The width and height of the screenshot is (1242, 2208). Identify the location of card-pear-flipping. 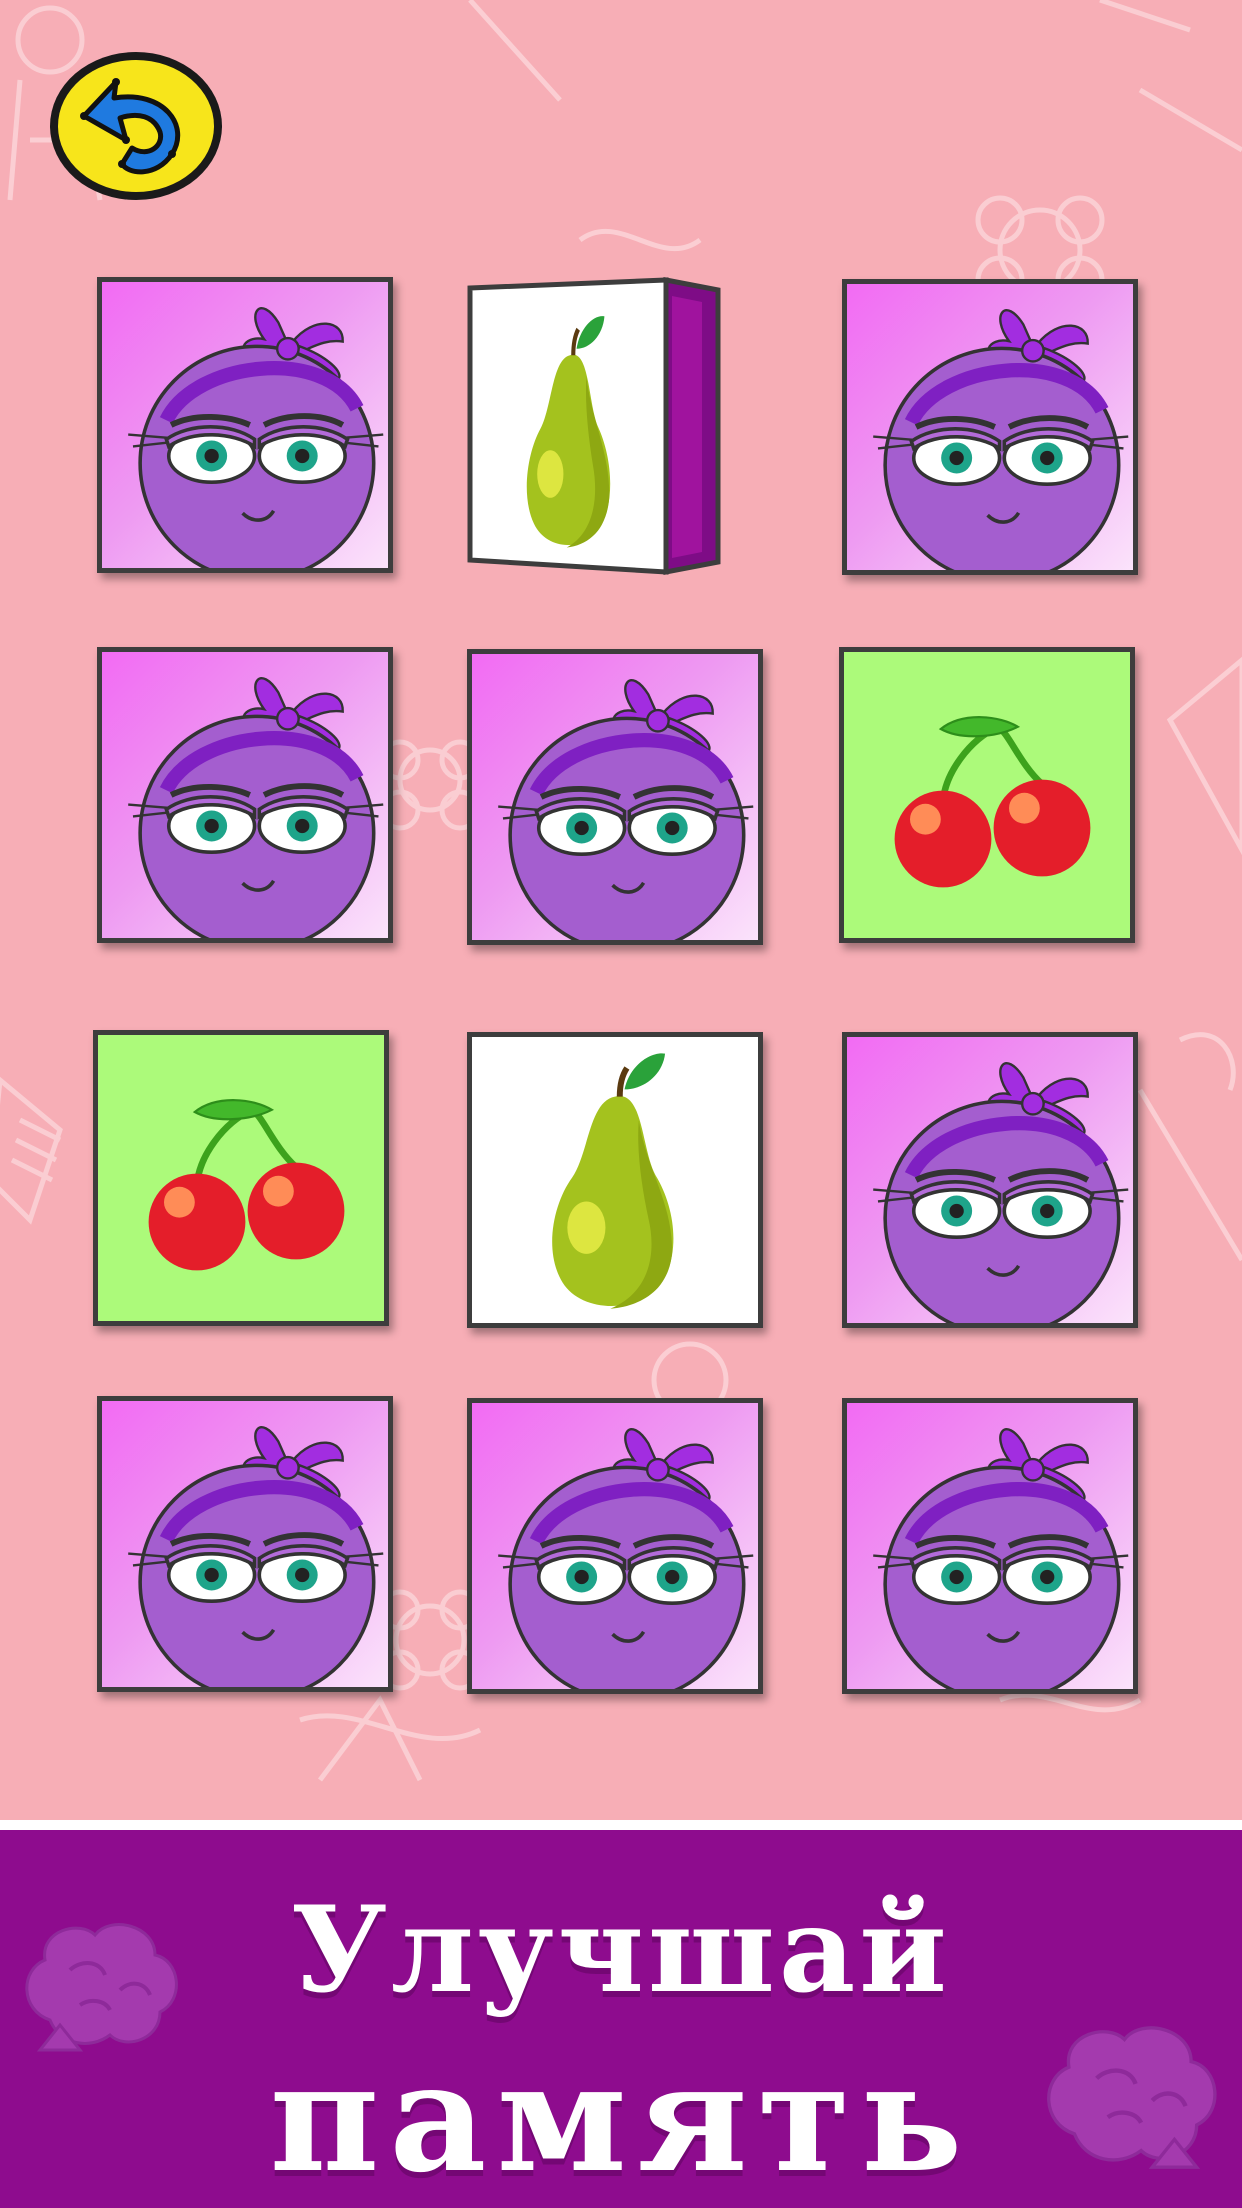
(596, 426).